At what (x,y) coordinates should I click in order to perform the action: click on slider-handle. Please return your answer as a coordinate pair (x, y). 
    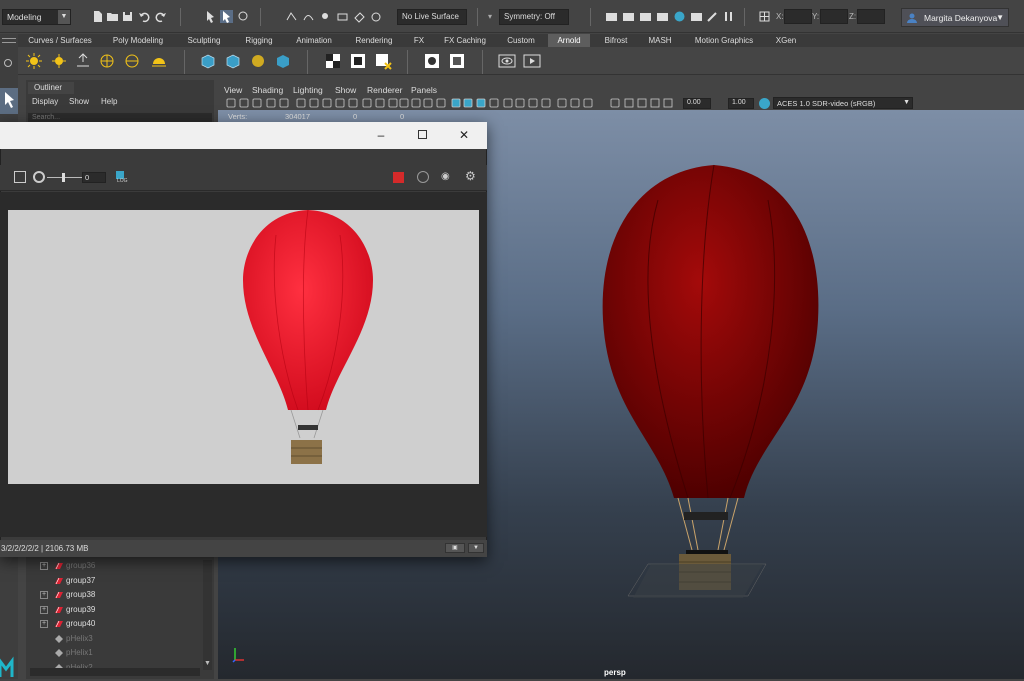
    Looking at the image, I should click on (63, 177).